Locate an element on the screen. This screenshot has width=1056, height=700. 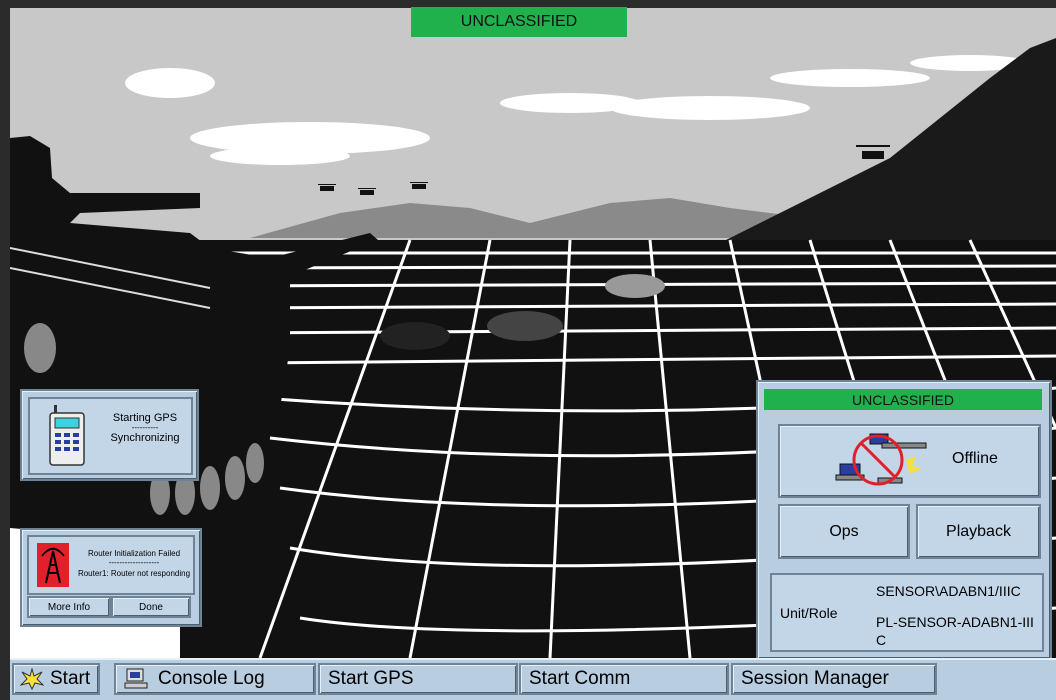
network-offline-icon is located at coordinates (881, 459).